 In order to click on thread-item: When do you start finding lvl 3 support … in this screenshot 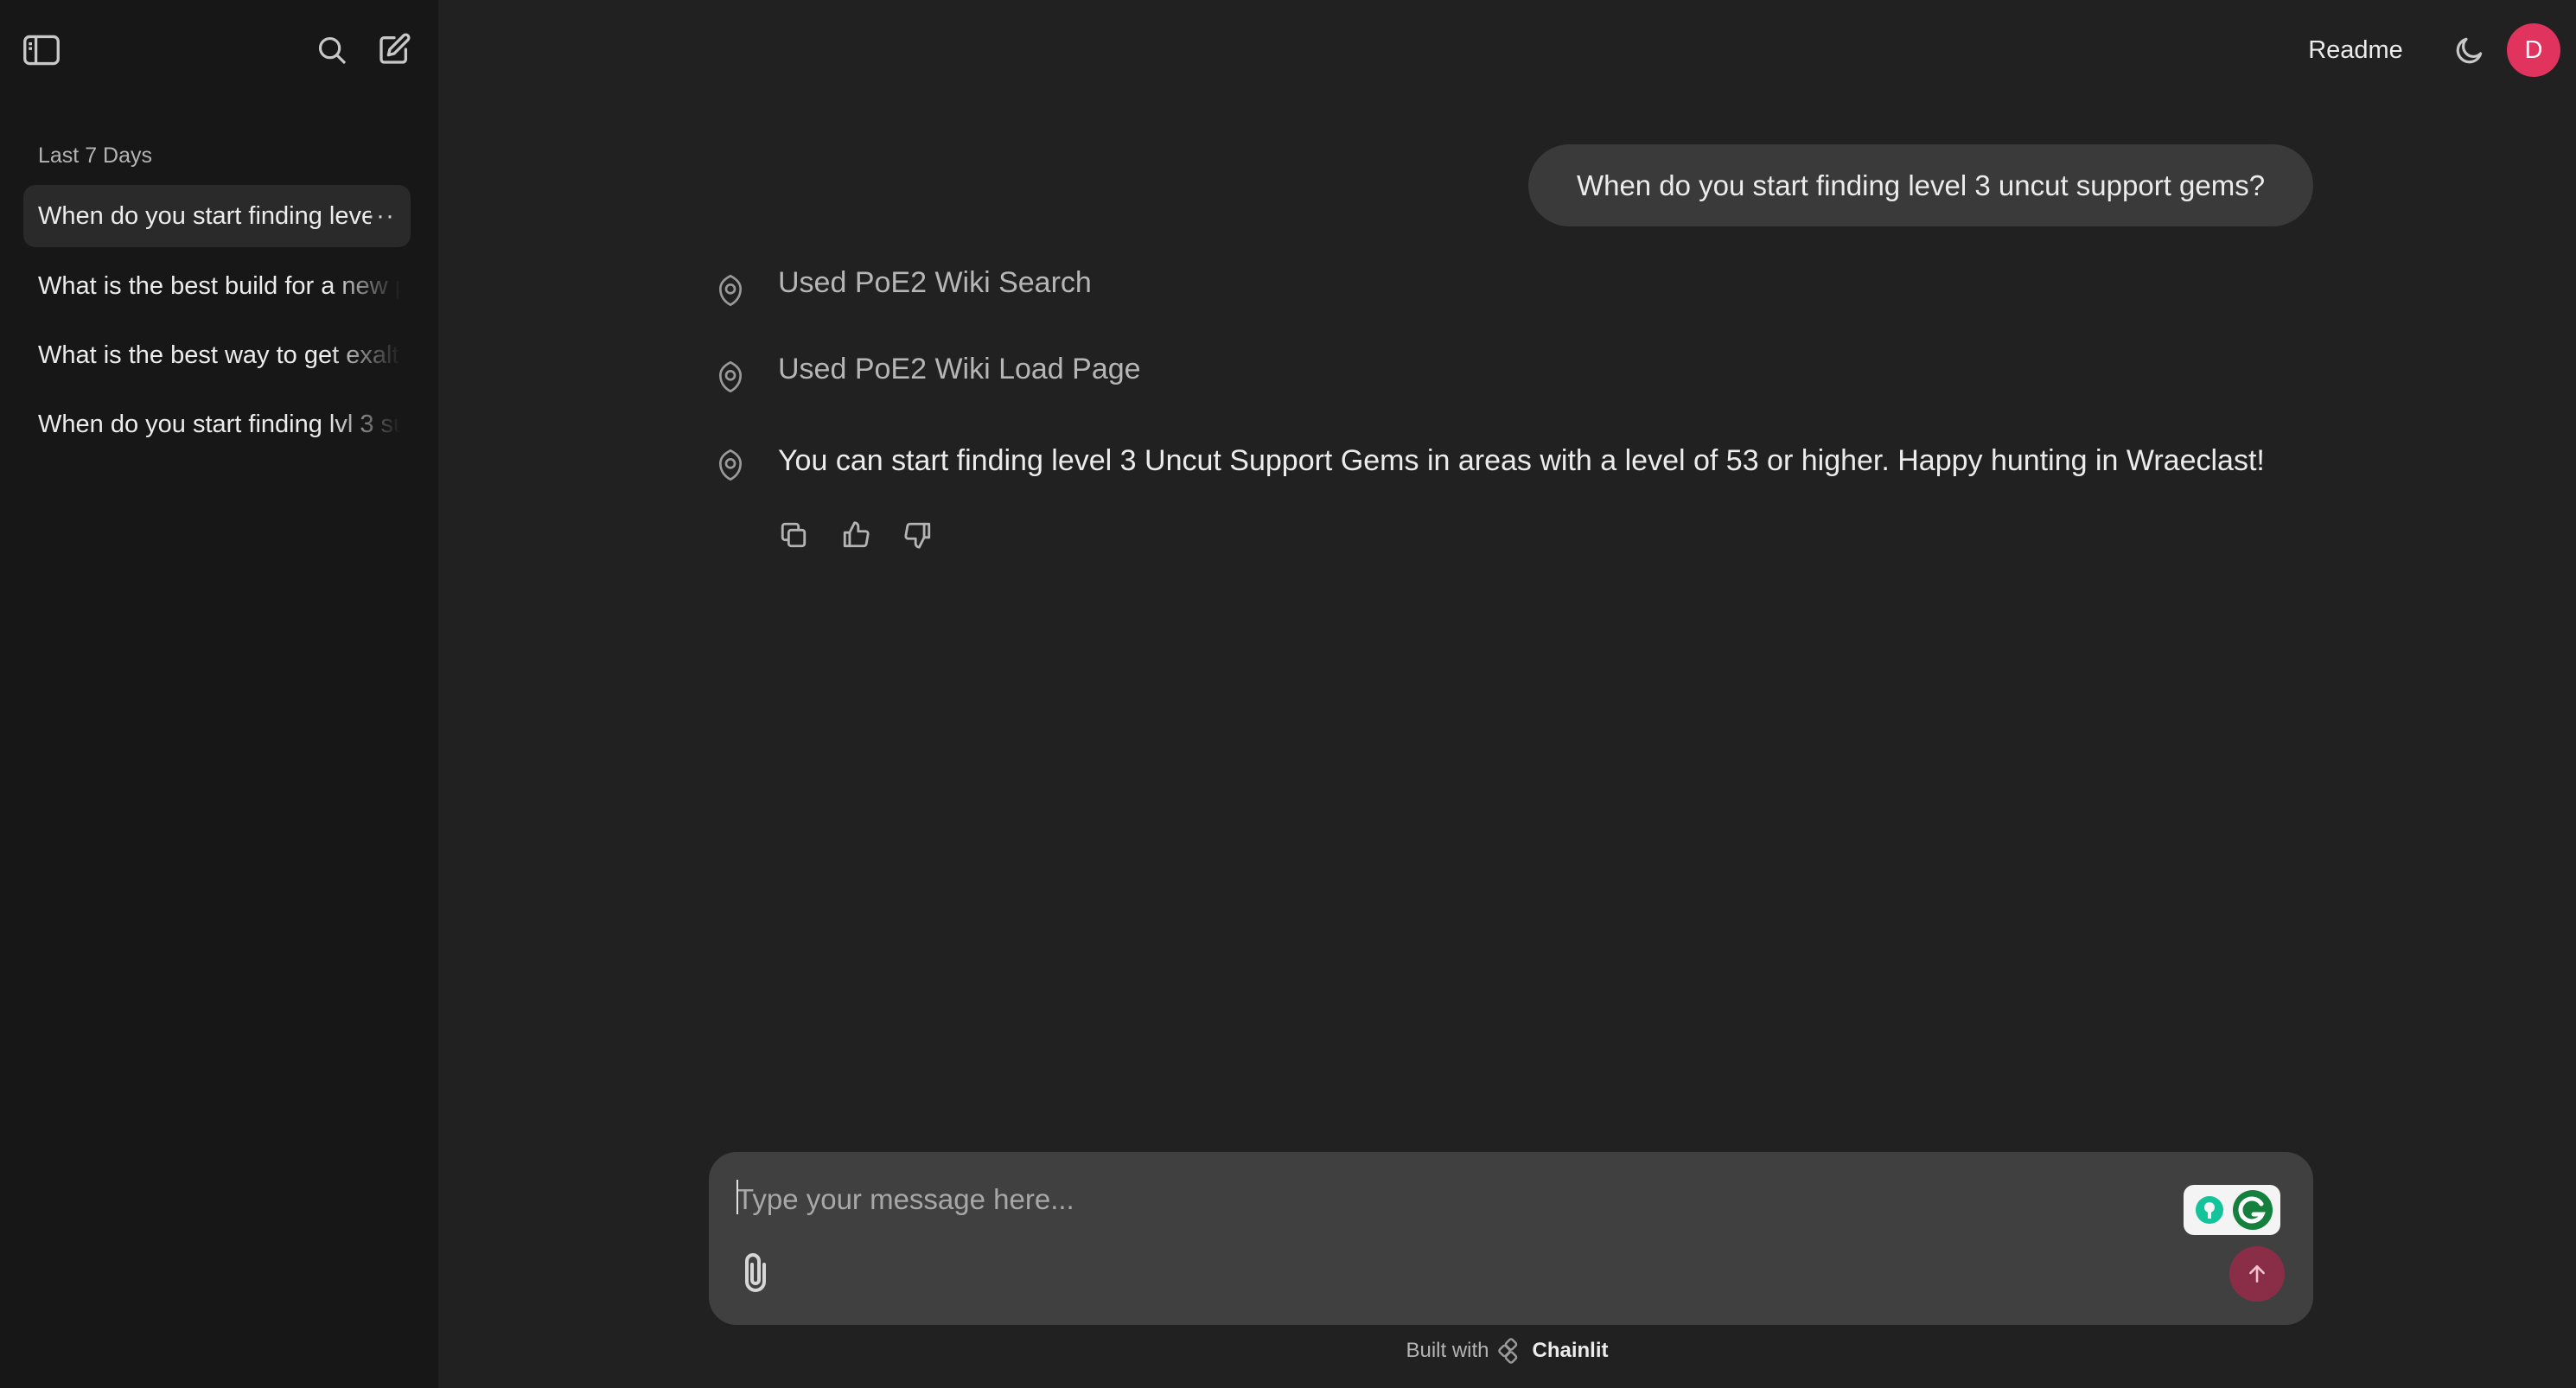, I will do `click(217, 424)`.